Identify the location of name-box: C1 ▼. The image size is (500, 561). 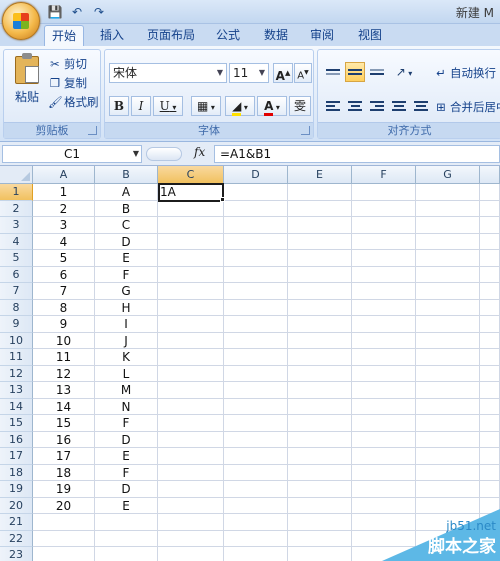
(72, 154).